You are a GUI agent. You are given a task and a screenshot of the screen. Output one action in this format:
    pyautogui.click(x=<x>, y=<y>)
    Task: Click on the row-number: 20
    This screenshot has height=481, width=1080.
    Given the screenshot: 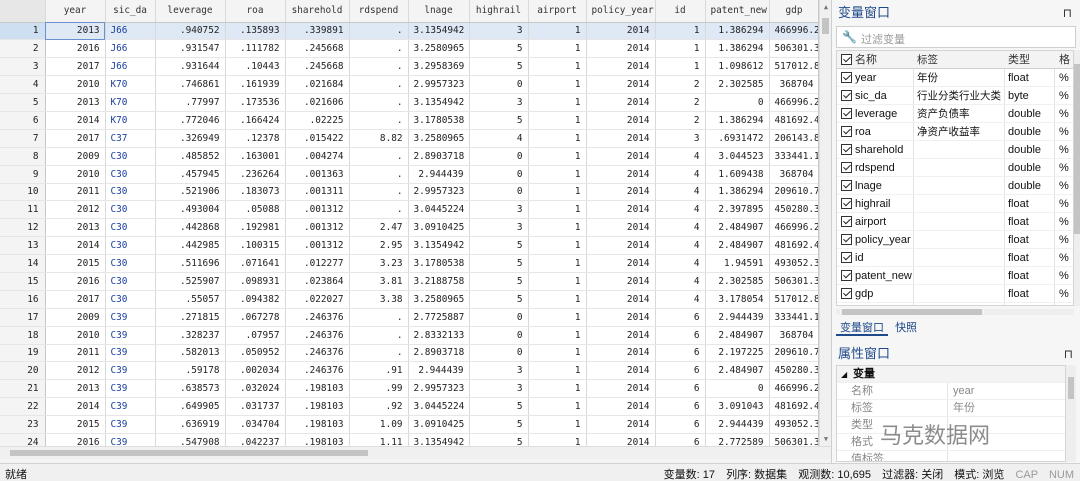 What is the action you would take?
    pyautogui.click(x=23, y=371)
    